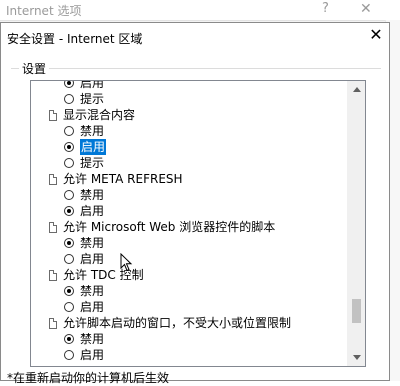 Image resolution: width=400 pixels, height=386 pixels. I want to click on dialog-close-button: ✕, so click(376, 35).